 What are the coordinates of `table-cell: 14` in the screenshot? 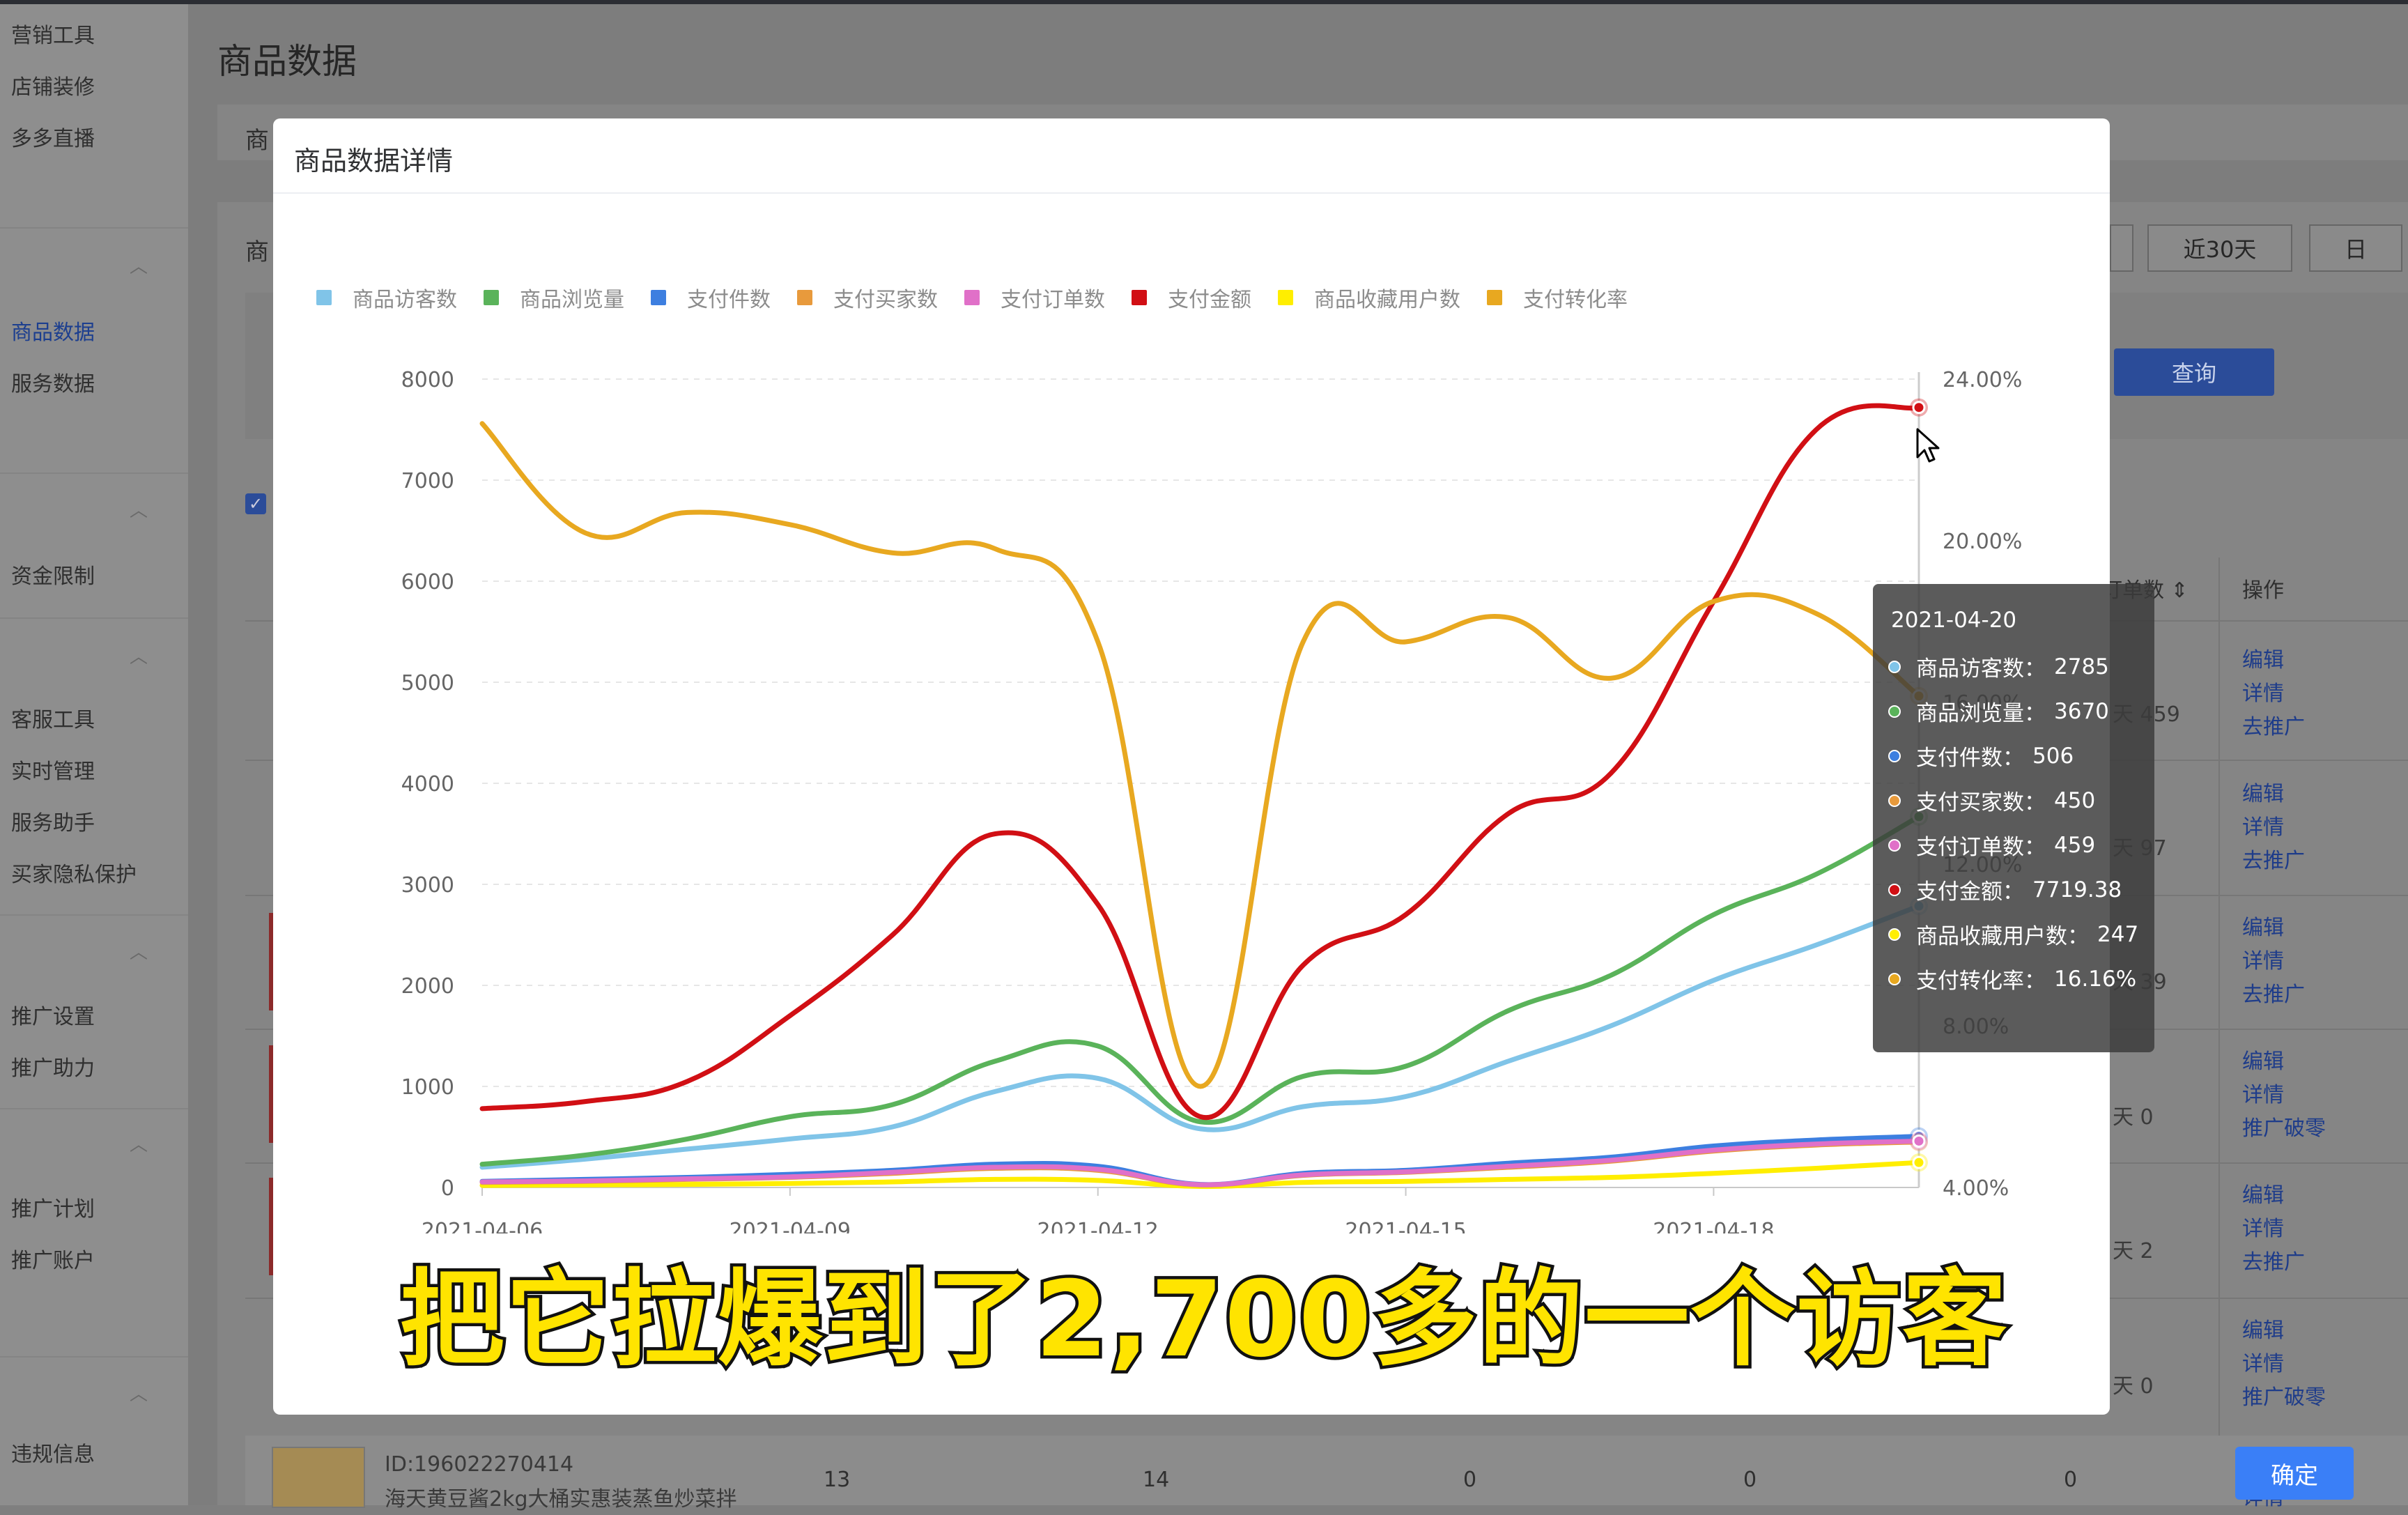 It's located at (1156, 1480).